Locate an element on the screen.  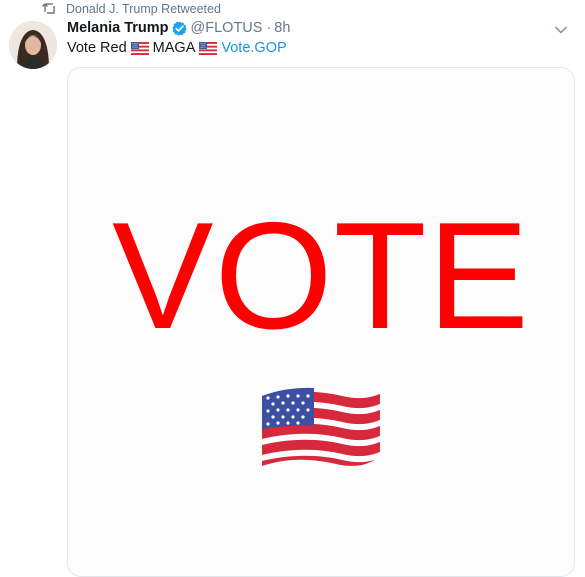
tweet-text: Vote Red MAGA Vote.GOP is located at coordinates (177, 48).